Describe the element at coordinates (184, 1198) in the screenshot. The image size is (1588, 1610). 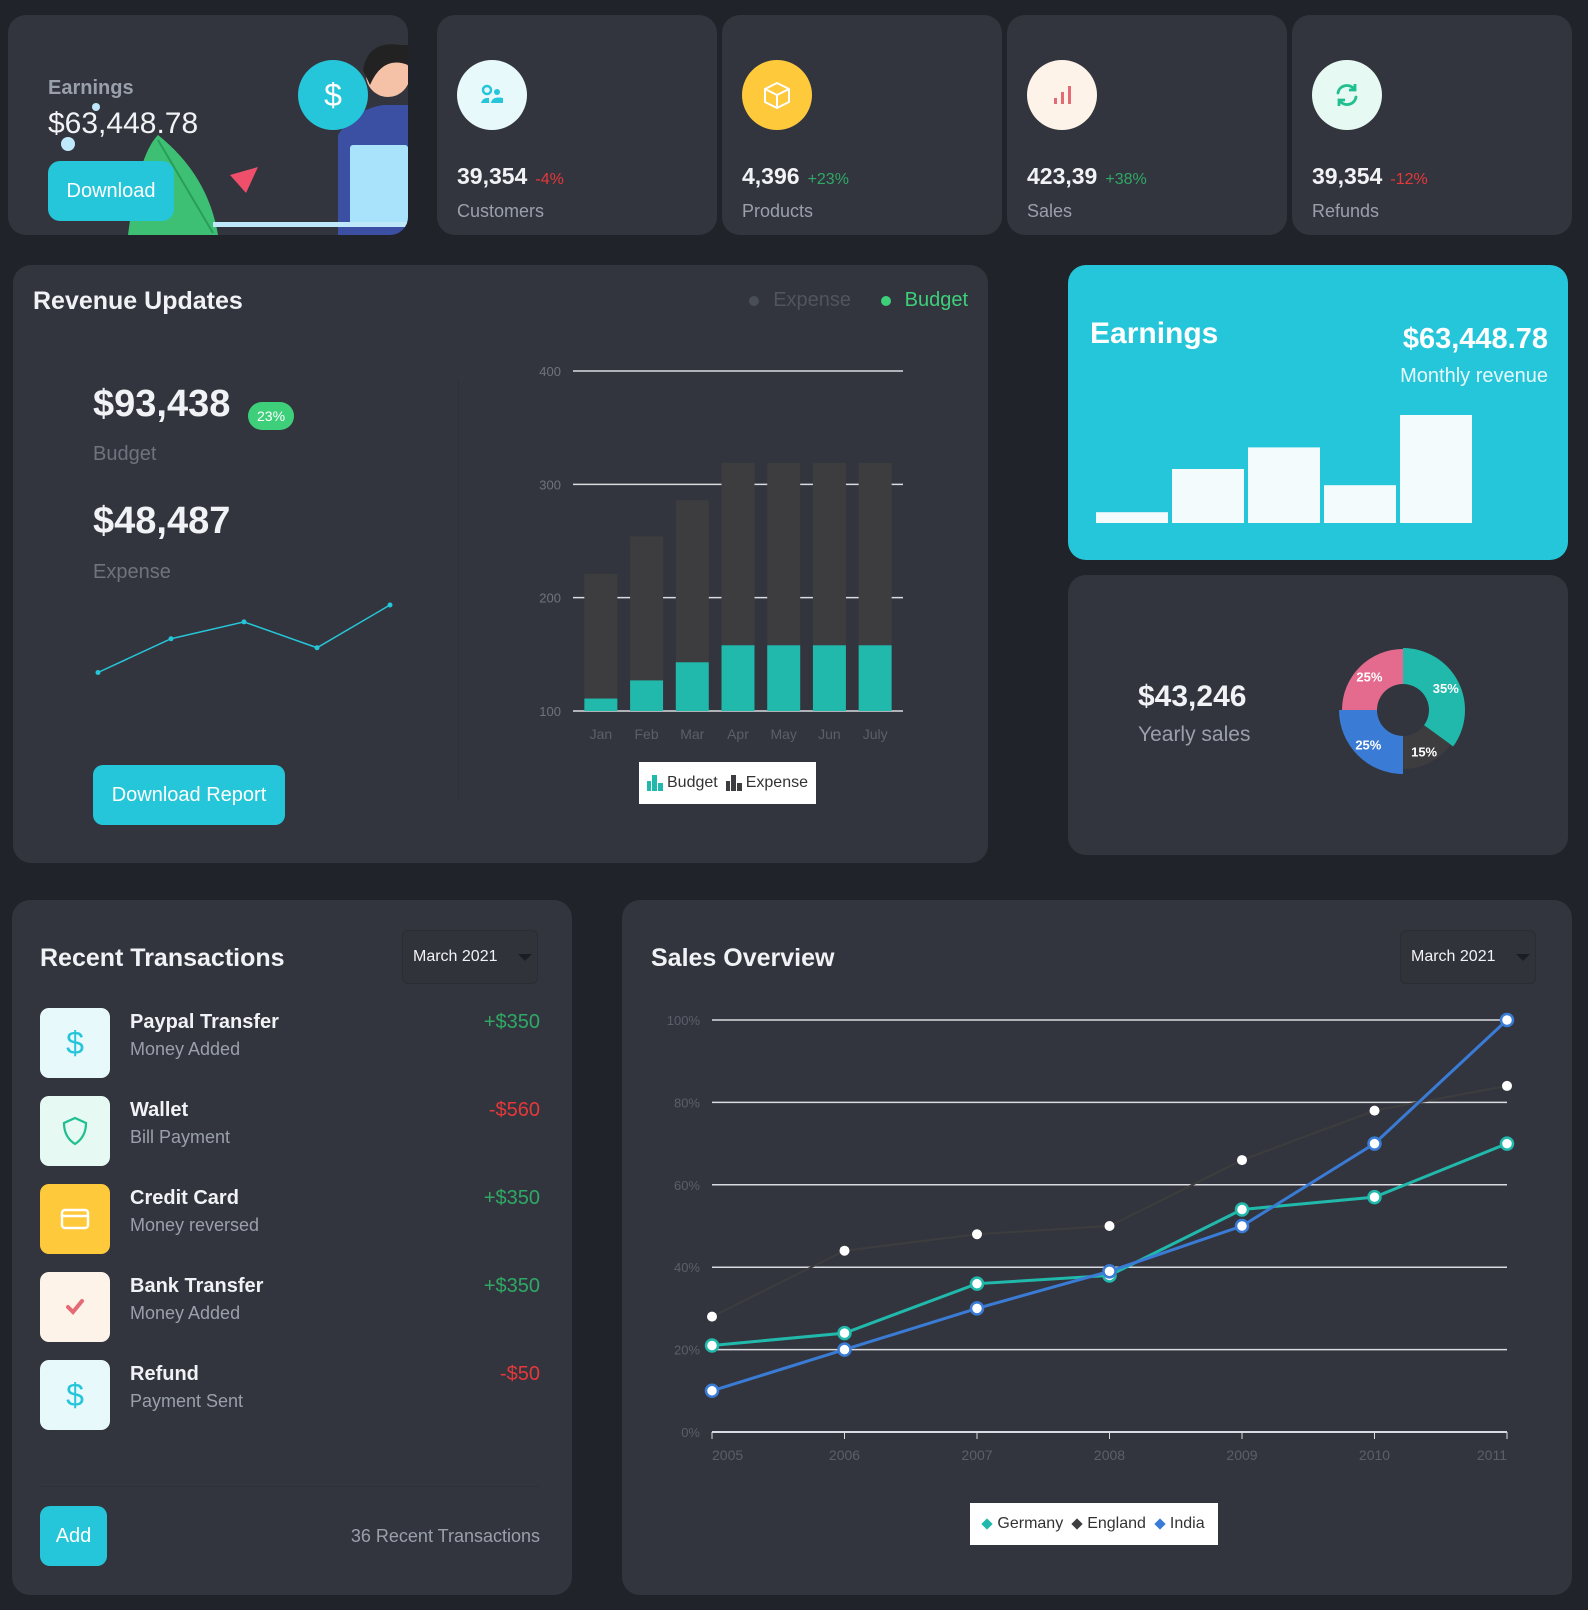
I see `transaction-name: Credit Card` at that location.